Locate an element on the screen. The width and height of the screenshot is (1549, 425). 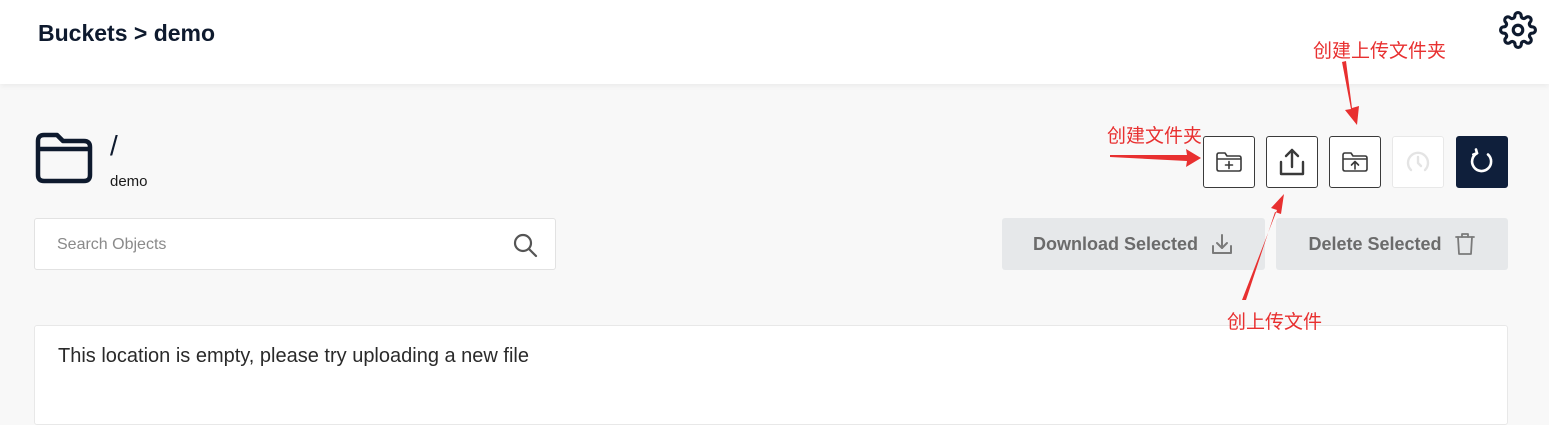
bucket-name: demo is located at coordinates (129, 181).